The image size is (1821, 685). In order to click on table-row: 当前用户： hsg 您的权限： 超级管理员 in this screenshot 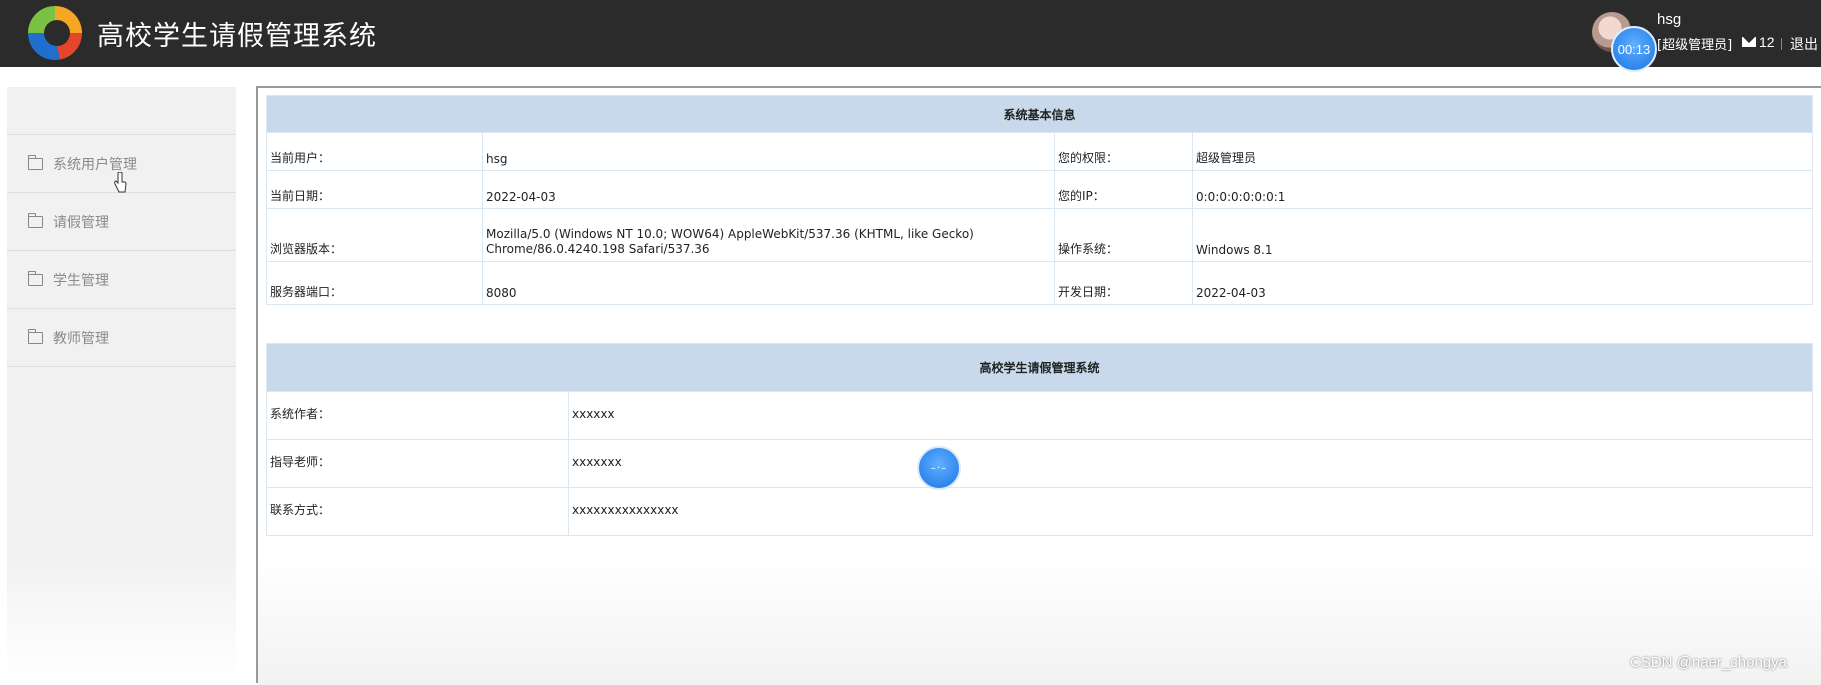, I will do `click(1039, 151)`.